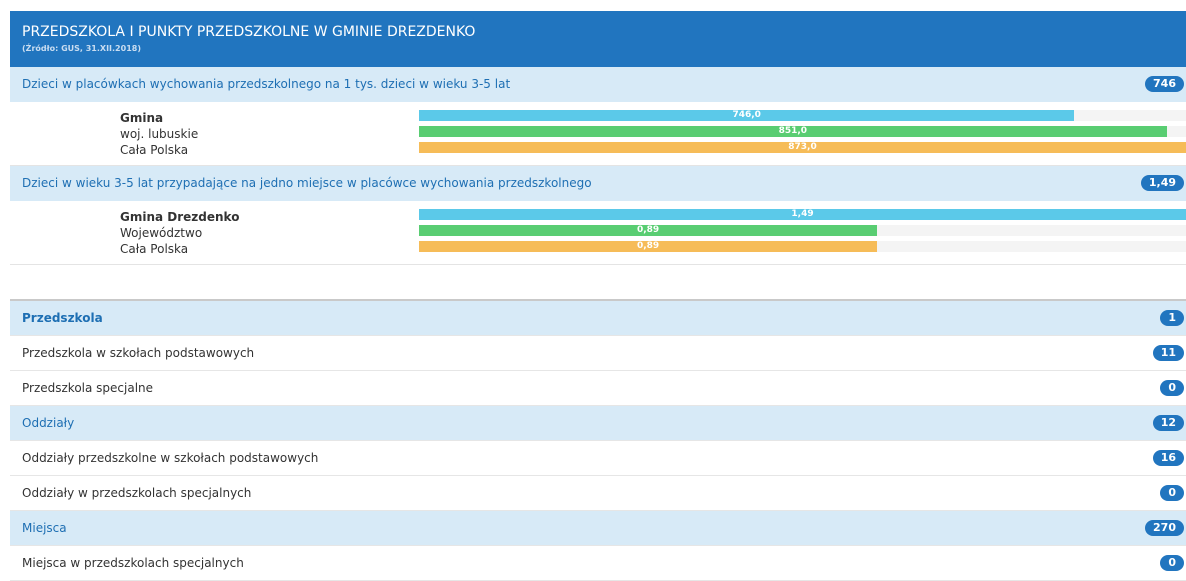 Image resolution: width=1186 pixels, height=581 pixels. Describe the element at coordinates (598, 563) in the screenshot. I see `list-item: Miejsca w przedszkolach specjalnych 0` at that location.